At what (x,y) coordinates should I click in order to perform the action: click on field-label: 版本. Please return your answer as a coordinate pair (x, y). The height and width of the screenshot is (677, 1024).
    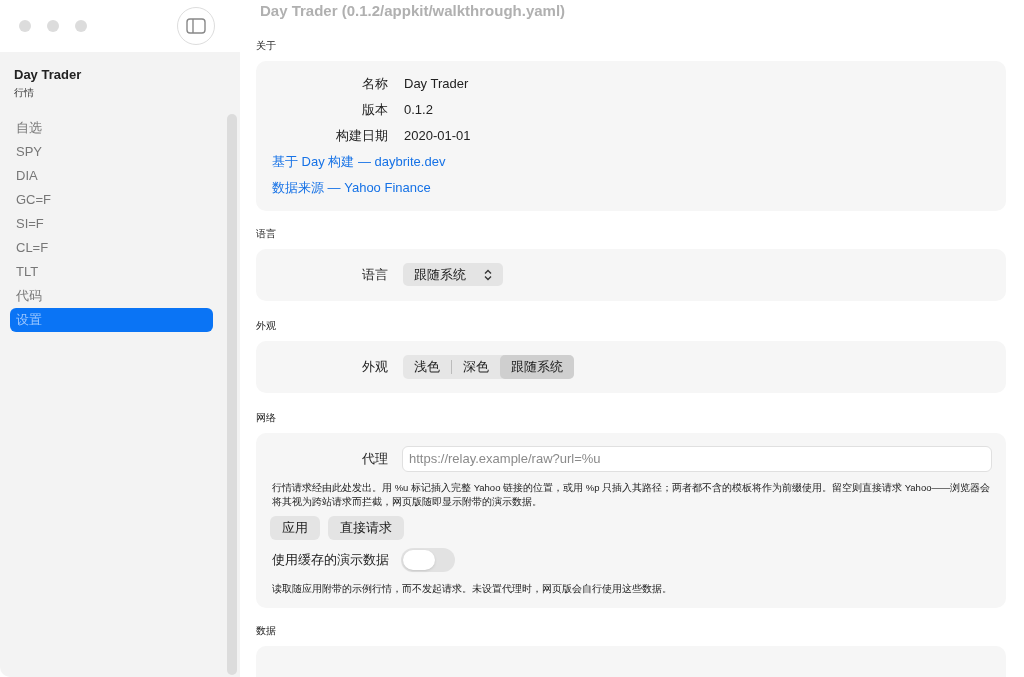
    Looking at the image, I should click on (374, 109).